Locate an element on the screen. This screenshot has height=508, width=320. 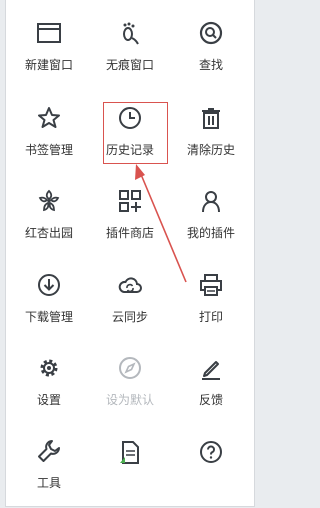
bookmark-manager-button: 书签管理 is located at coordinates (49, 121).